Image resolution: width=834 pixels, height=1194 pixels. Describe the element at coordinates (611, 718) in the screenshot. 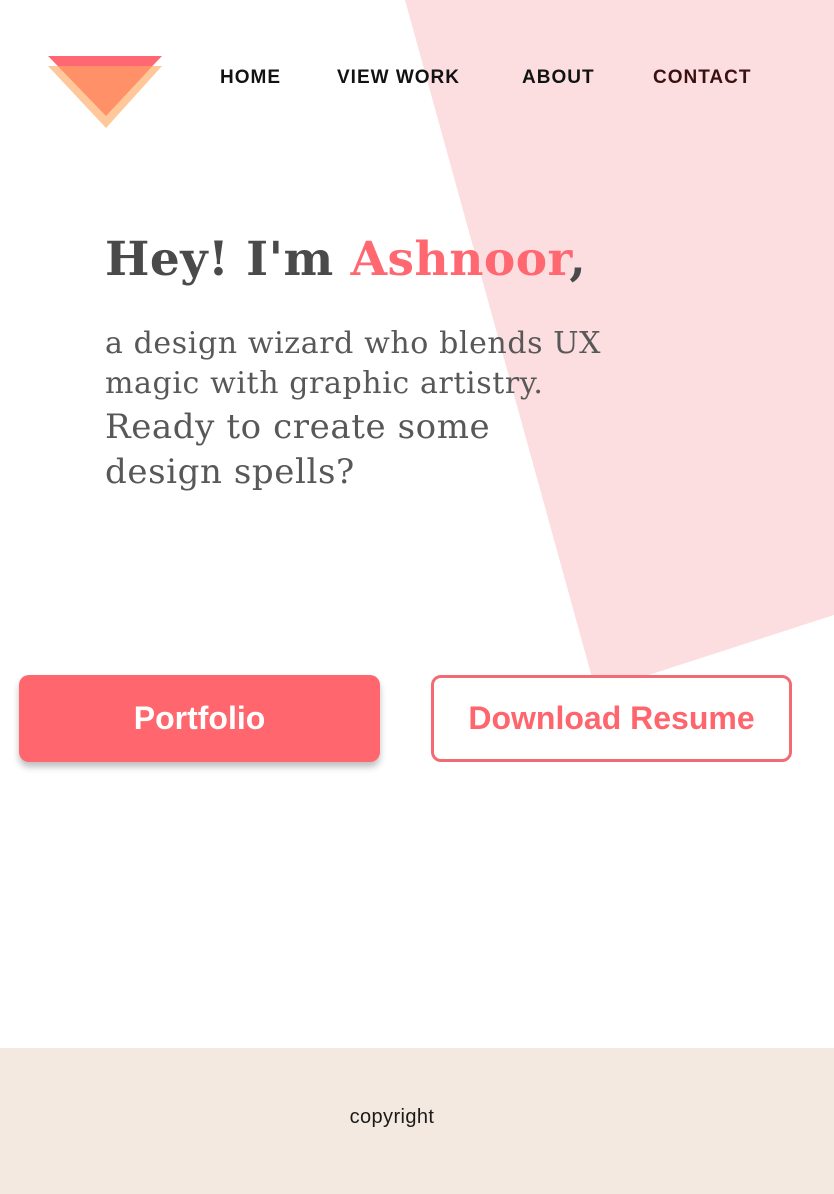

I see `download-resume-button: Download Resume` at that location.